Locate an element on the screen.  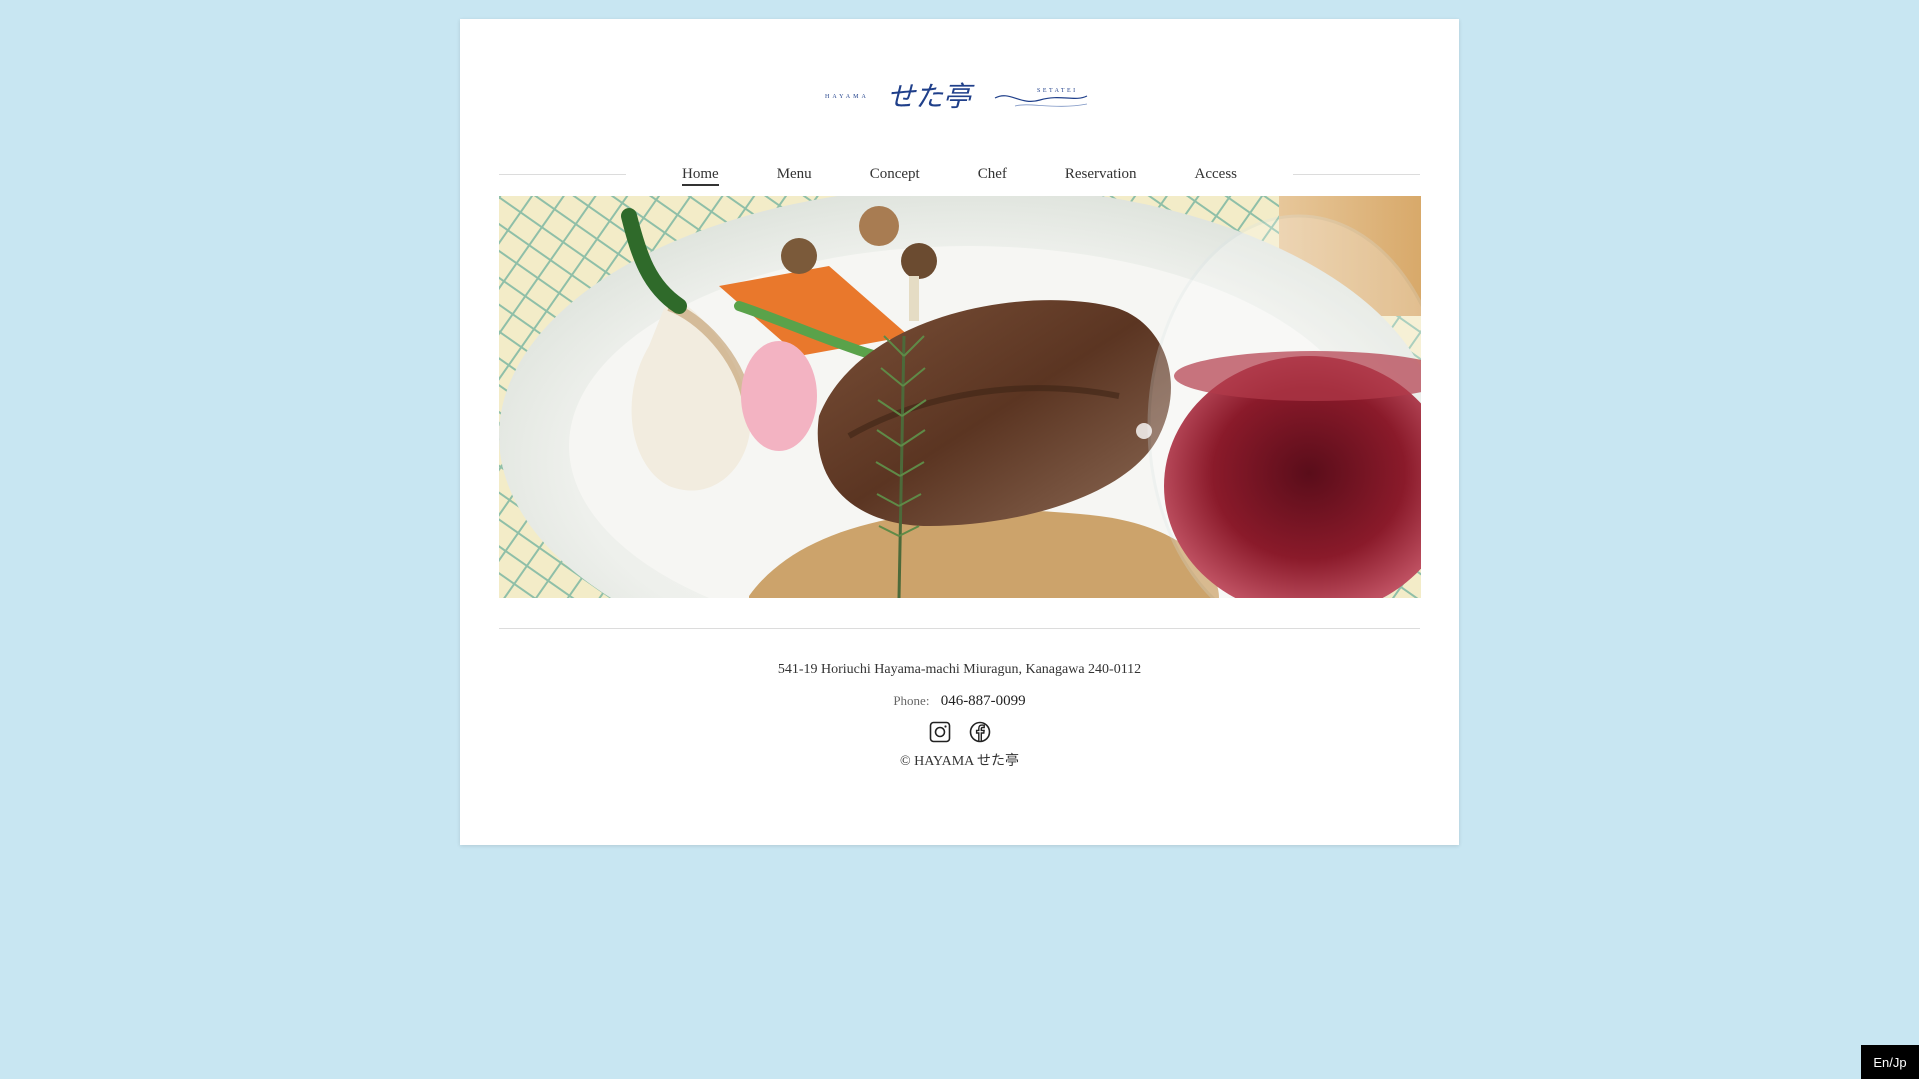
logo-left-text: HAYAMA is located at coordinates (847, 97).